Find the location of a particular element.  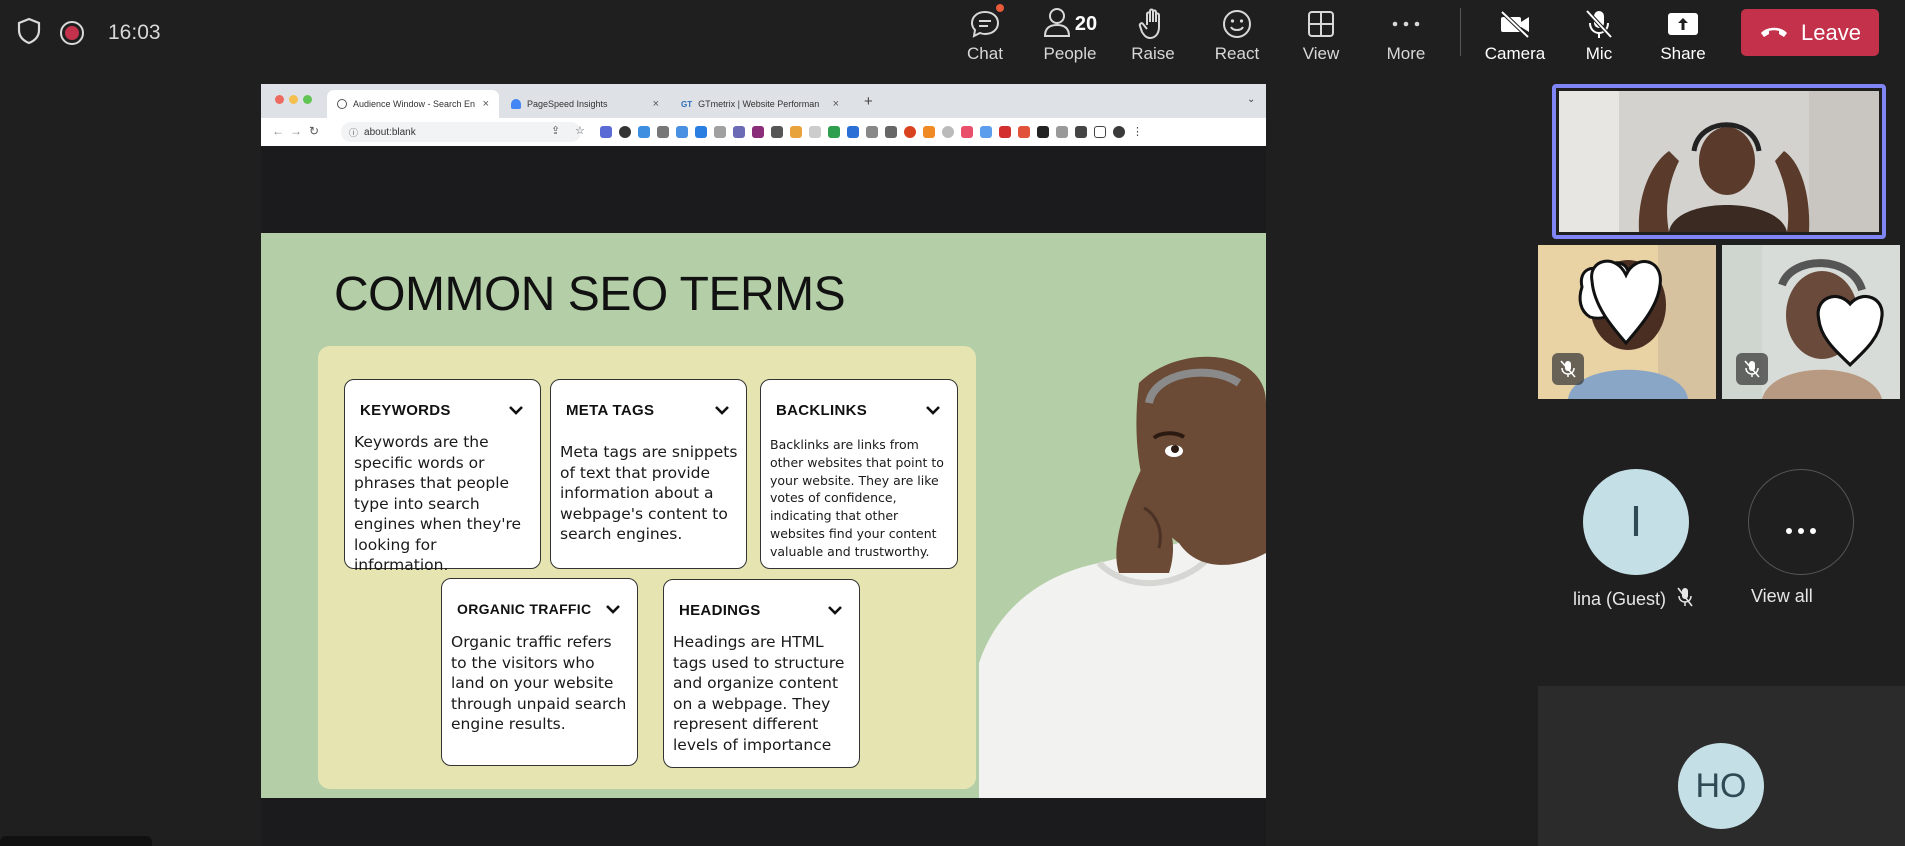

share-button: Share is located at coordinates (1683, 32).